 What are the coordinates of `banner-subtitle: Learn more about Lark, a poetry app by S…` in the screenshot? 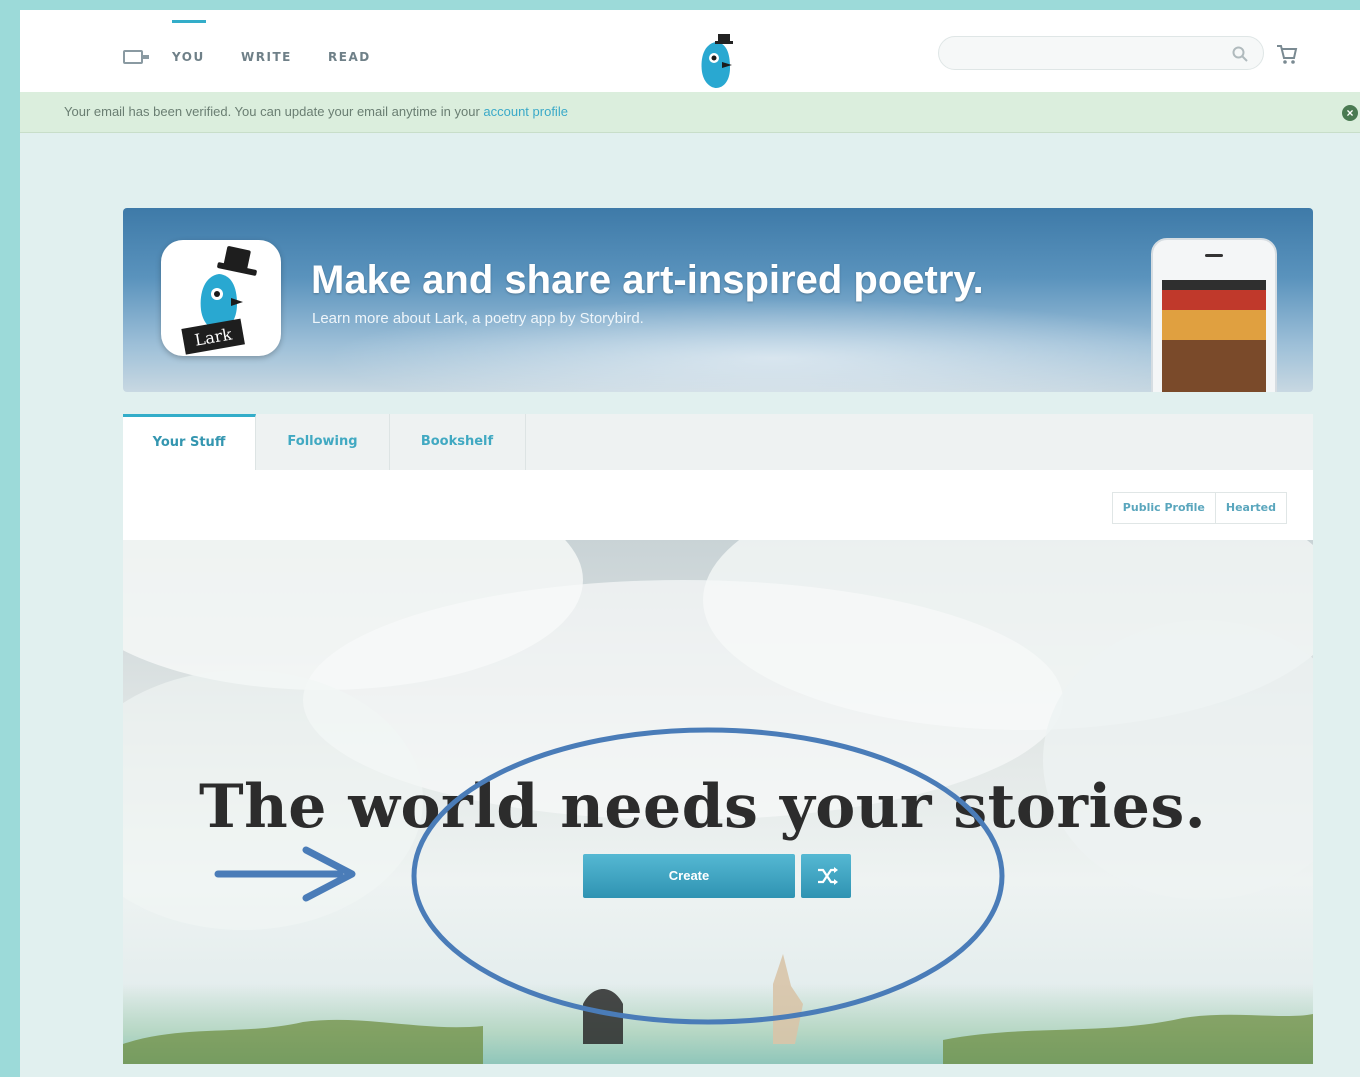 It's located at (478, 318).